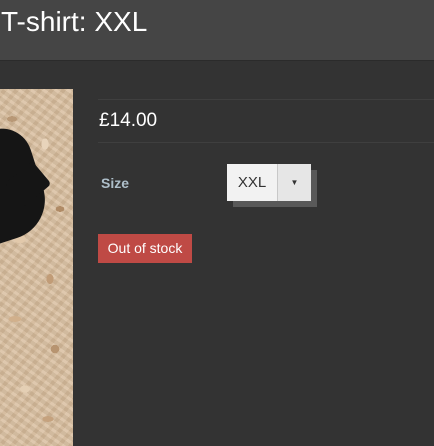 The image size is (434, 446). Describe the element at coordinates (294, 182) in the screenshot. I see `caret-down-icon: ▼` at that location.